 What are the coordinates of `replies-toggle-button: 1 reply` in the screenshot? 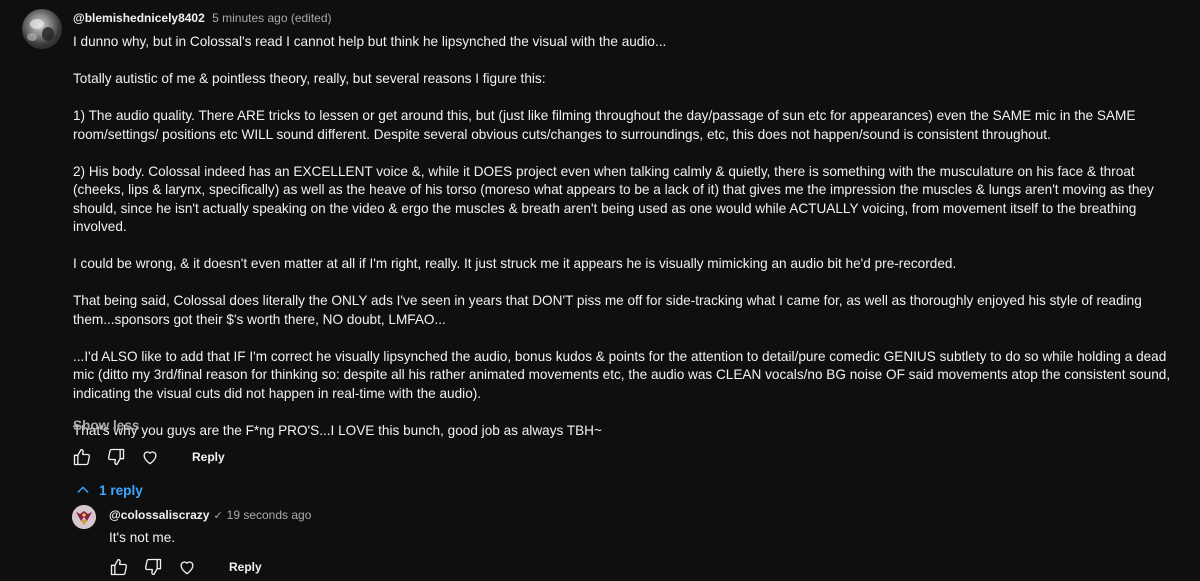 It's located at (109, 490).